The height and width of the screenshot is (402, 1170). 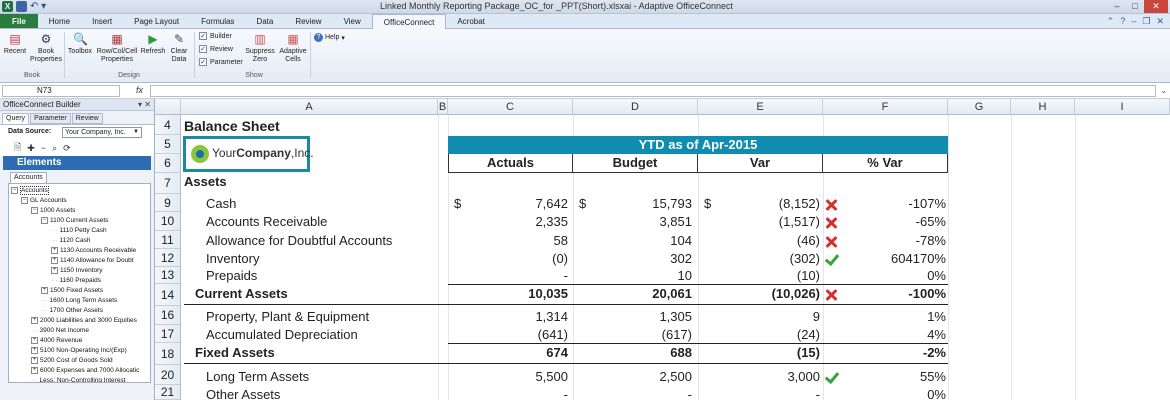 What do you see at coordinates (215, 36) in the screenshot?
I see `builder-checkbox: ✓ Builder` at bounding box center [215, 36].